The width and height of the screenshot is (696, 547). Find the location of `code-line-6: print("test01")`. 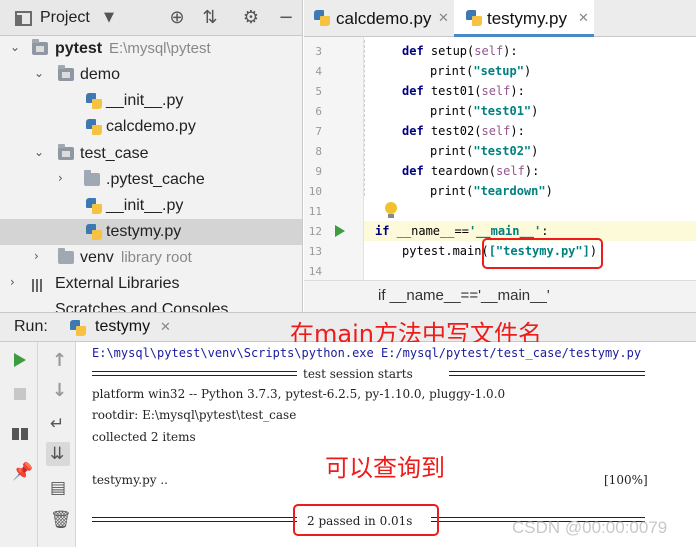

code-line-6: print("test01") is located at coordinates (500, 111).